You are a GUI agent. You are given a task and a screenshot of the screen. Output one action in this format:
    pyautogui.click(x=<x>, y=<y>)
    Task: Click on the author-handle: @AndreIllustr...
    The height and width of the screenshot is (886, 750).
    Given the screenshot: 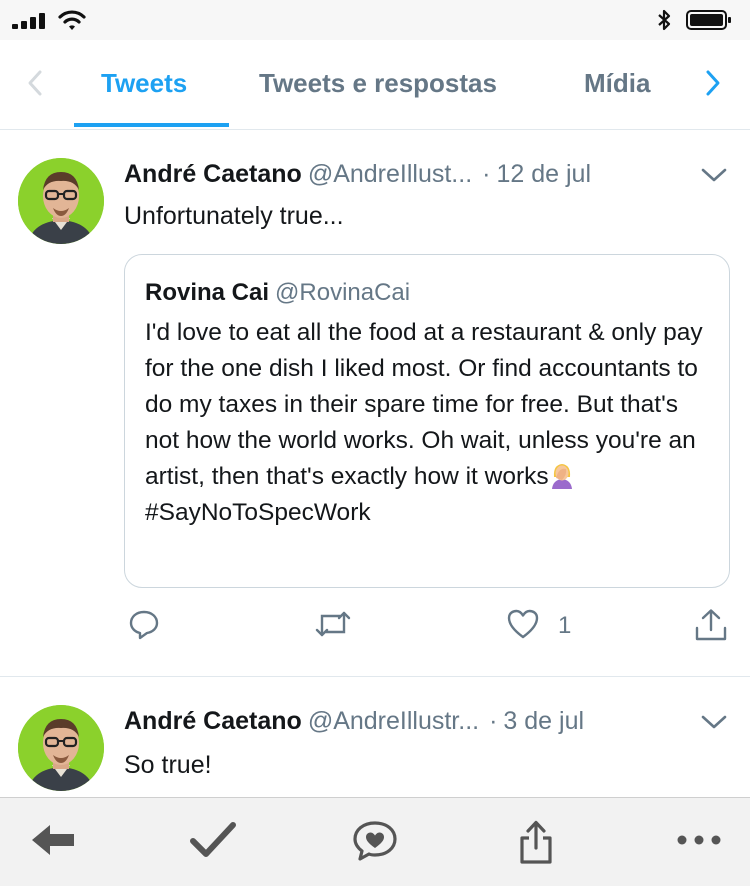 What is the action you would take?
    pyautogui.click(x=393, y=721)
    